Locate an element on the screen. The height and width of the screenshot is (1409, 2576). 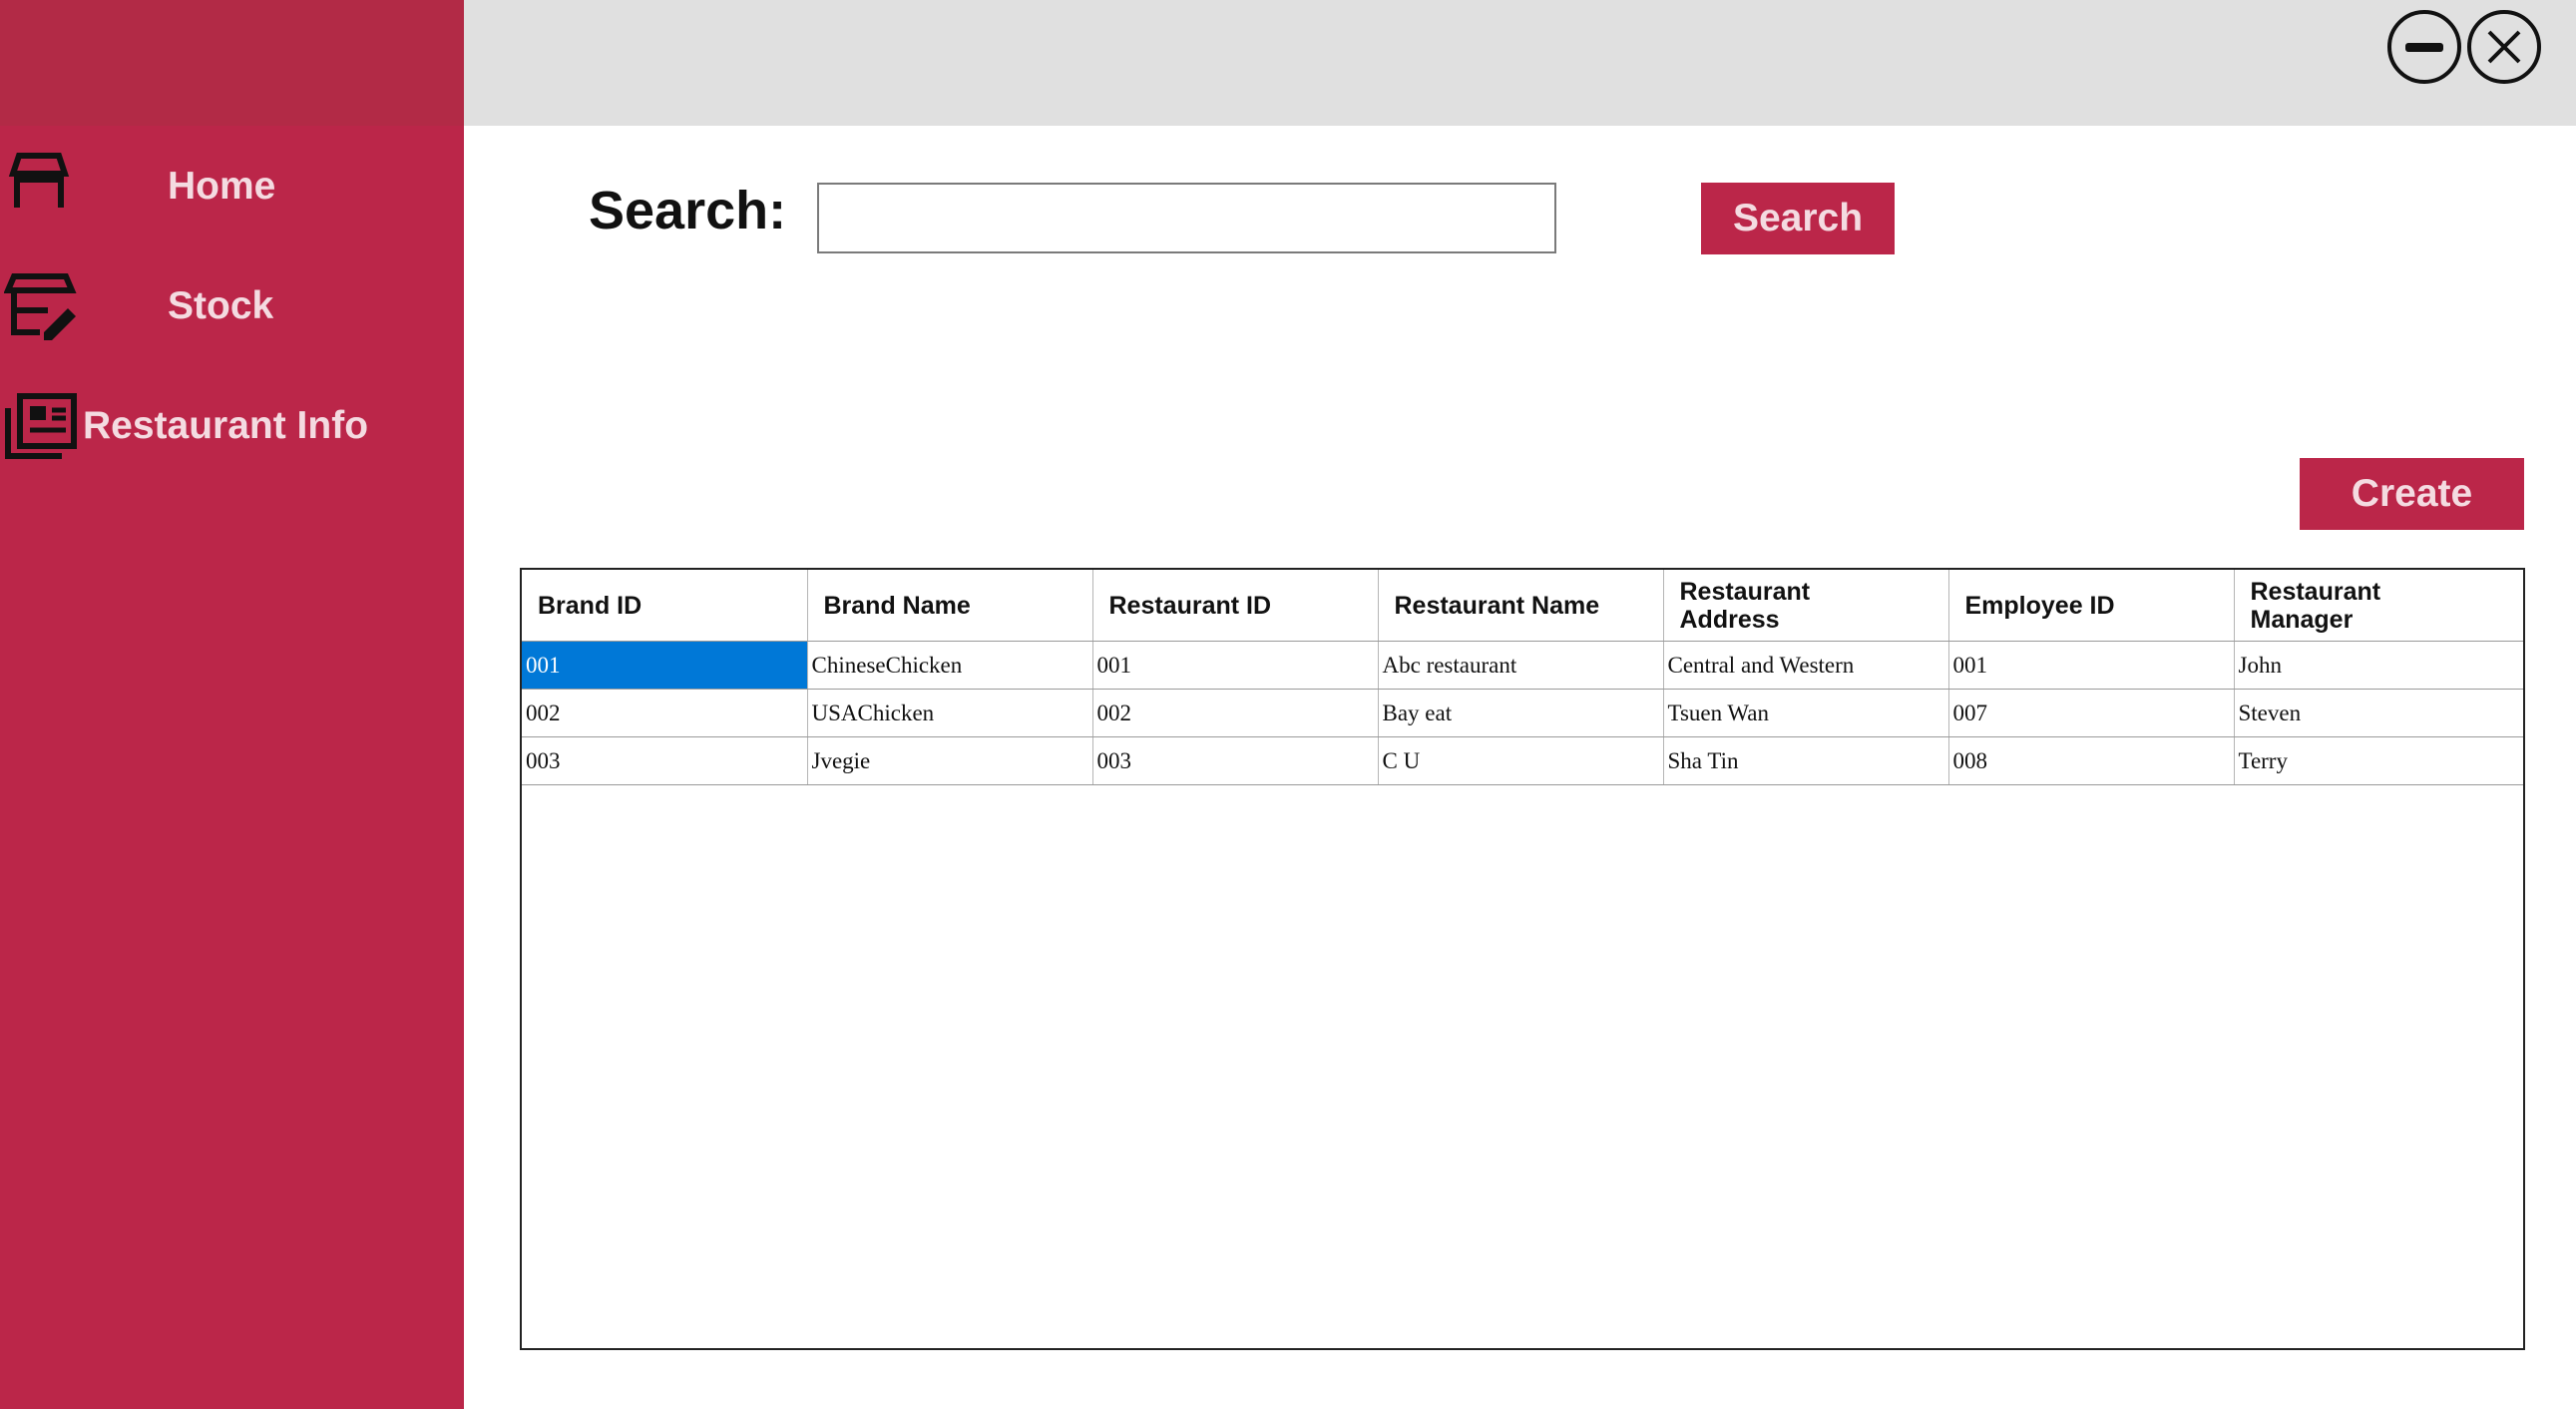
sidebar-item-stock: Stock is located at coordinates (232, 307).